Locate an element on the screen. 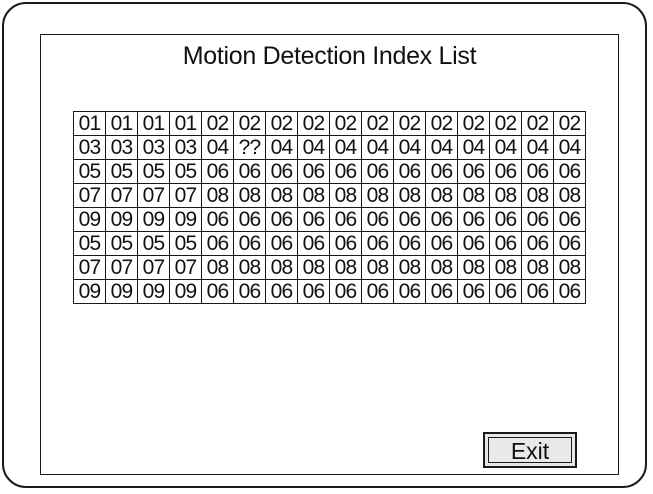 The width and height of the screenshot is (653, 494). grid-cell: ?? is located at coordinates (249, 147).